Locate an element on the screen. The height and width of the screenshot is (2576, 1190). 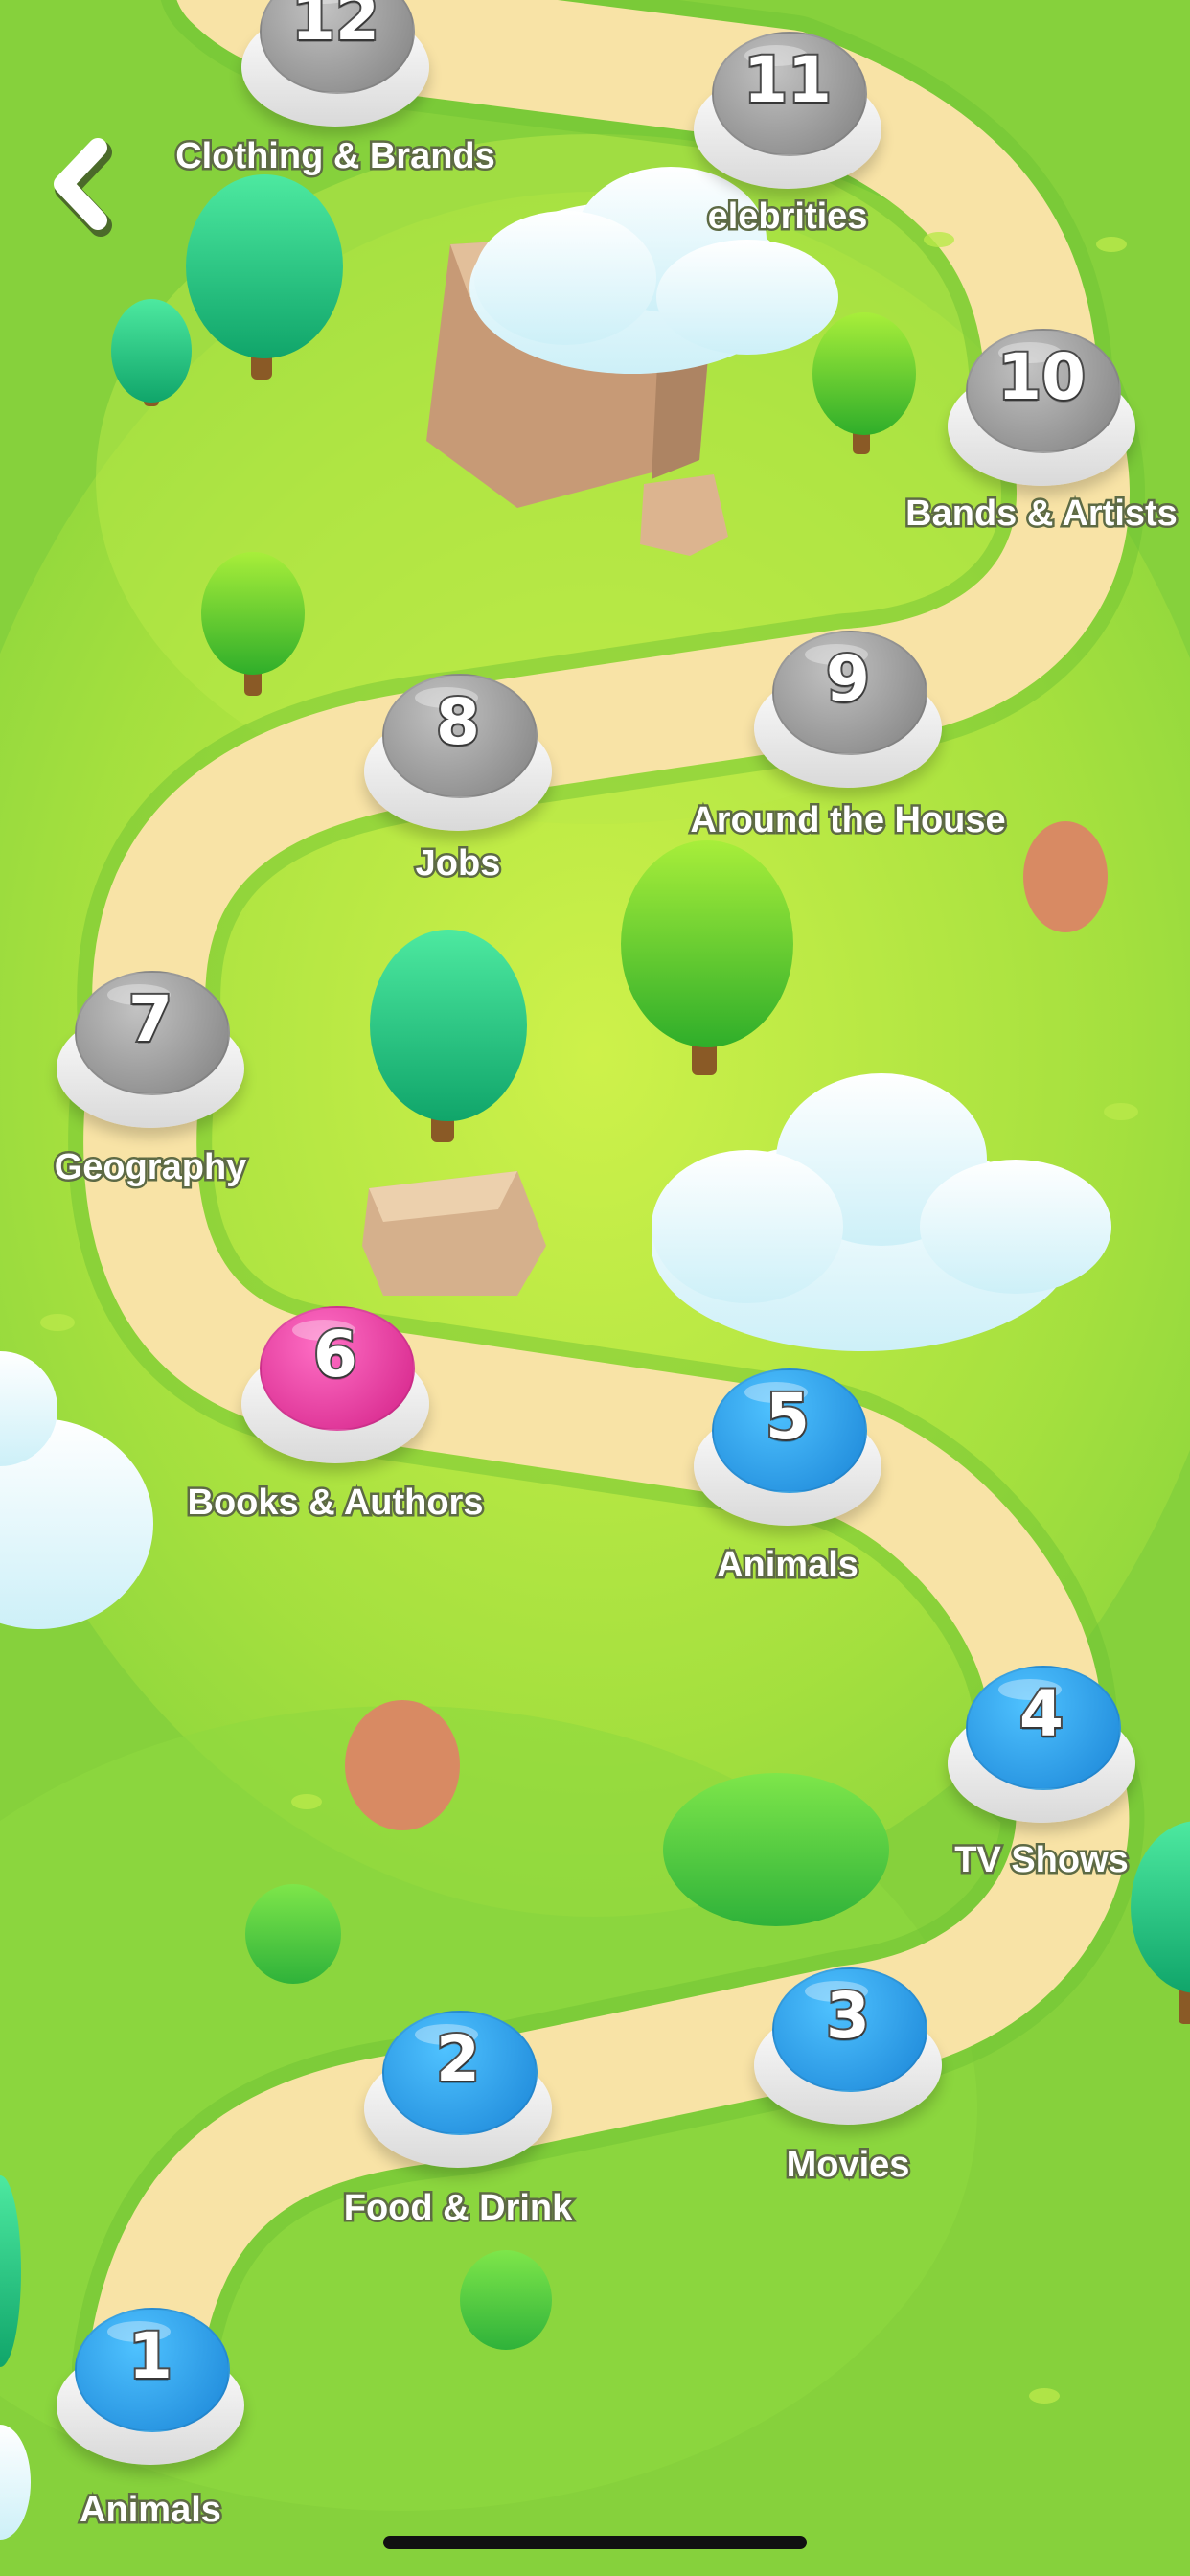
level-number: 9 is located at coordinates (848, 679).